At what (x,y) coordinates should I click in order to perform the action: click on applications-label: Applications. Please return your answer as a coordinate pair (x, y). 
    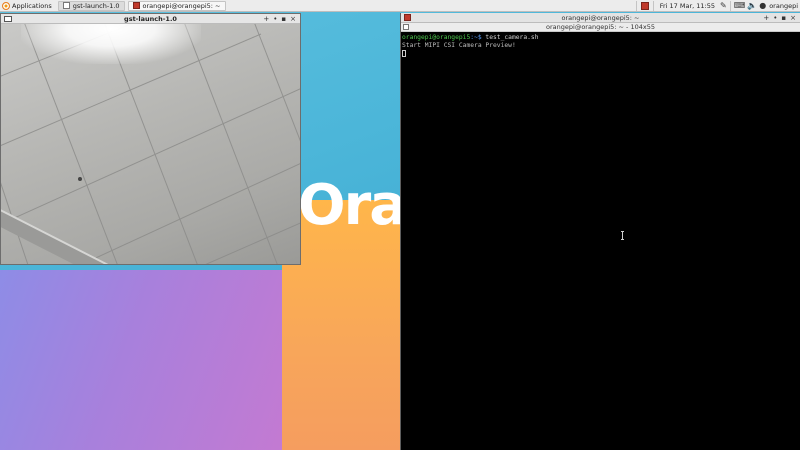
    Looking at the image, I should click on (32, 5).